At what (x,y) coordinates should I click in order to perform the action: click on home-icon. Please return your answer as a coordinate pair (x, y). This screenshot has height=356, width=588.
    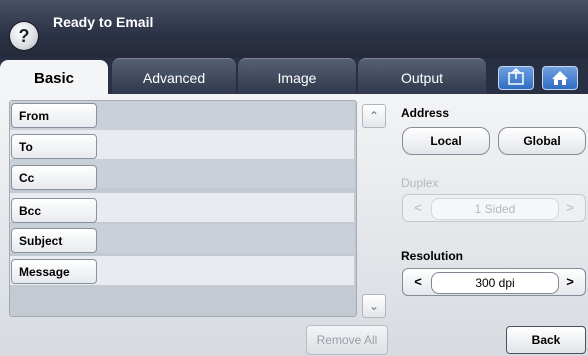
    Looking at the image, I should click on (560, 78).